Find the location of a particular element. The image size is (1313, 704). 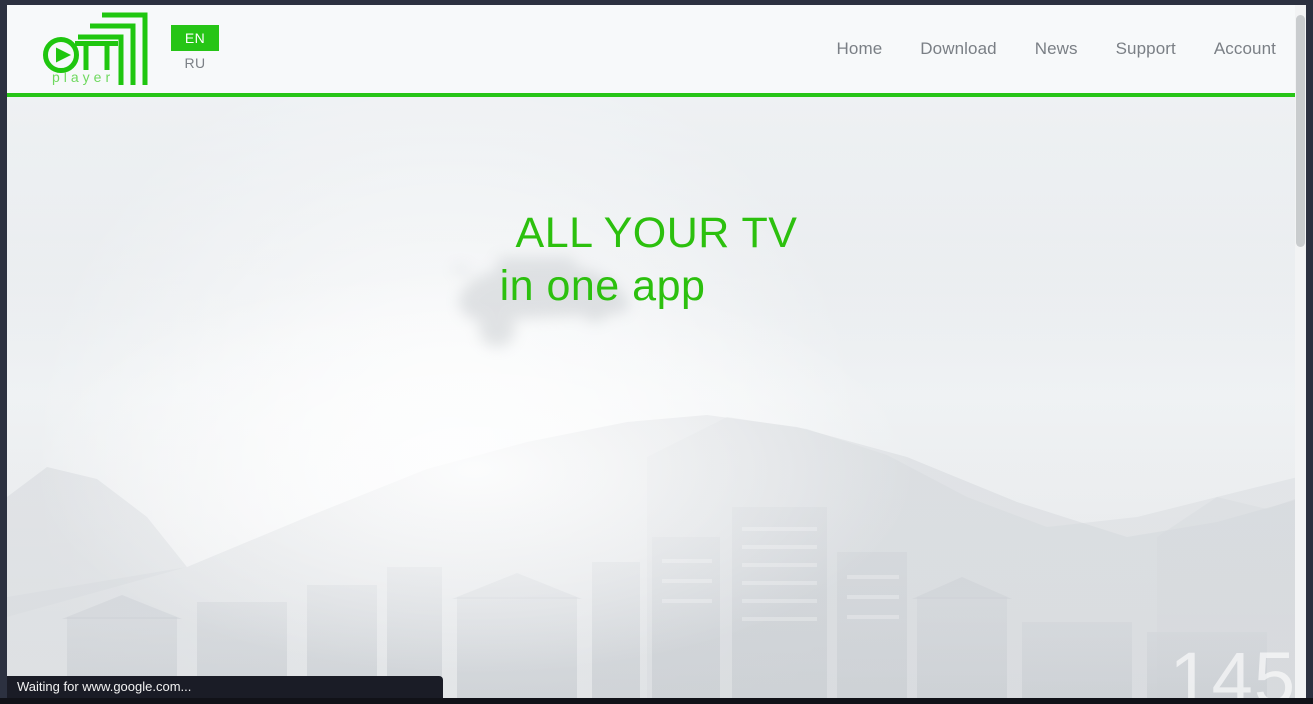

nav-download: Download is located at coordinates (958, 49).